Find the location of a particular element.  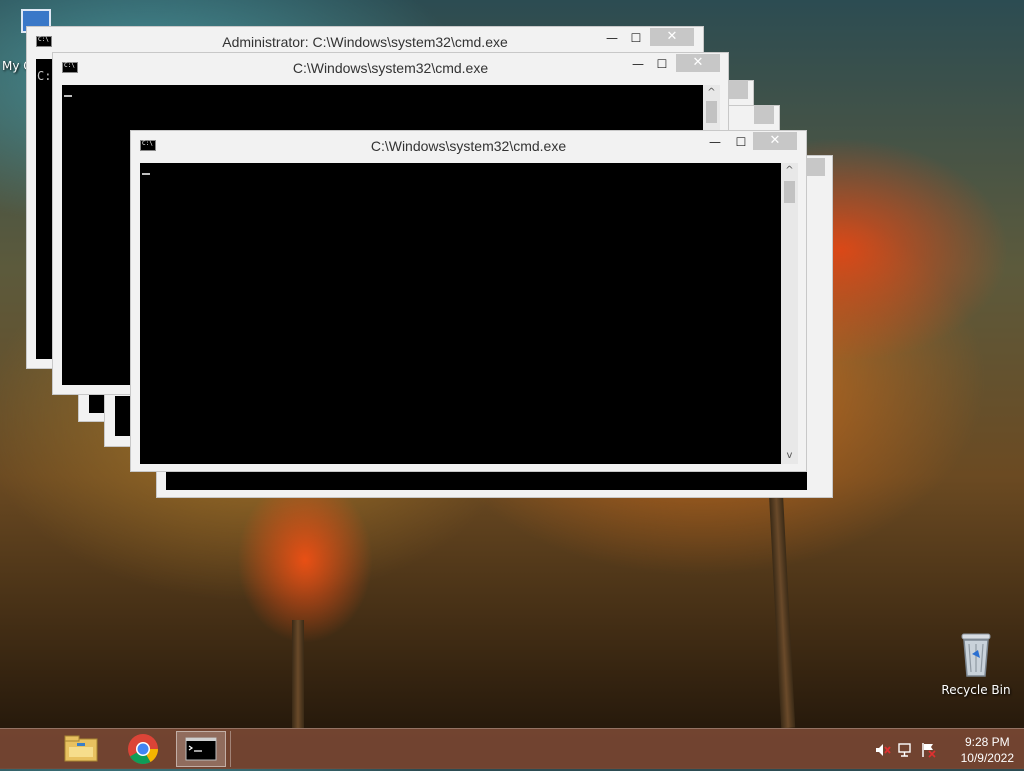

taskbar-divider is located at coordinates (232, 749).